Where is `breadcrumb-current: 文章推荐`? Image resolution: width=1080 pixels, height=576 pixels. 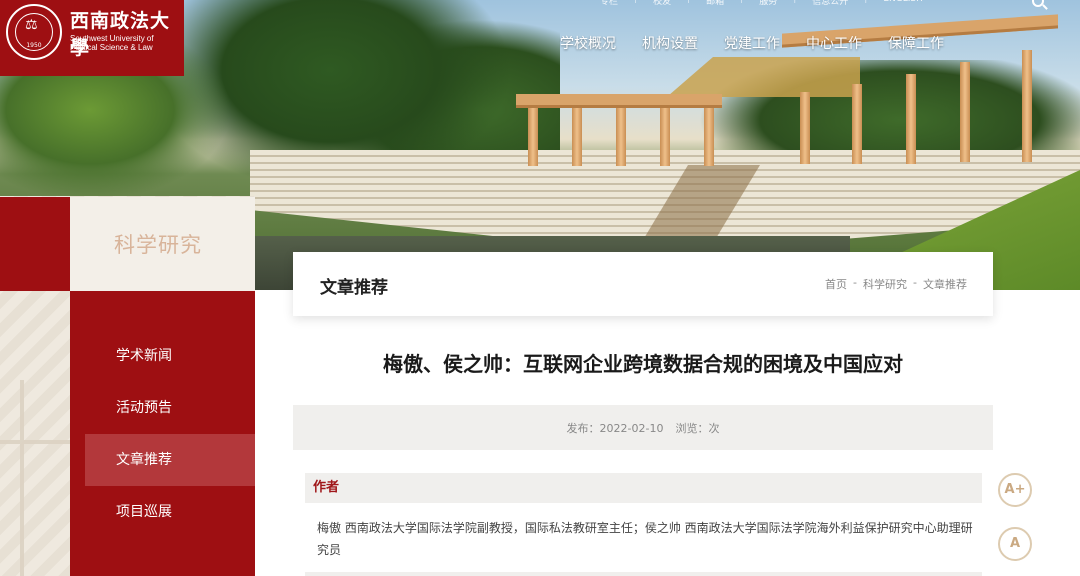
breadcrumb-current: 文章推荐 is located at coordinates (945, 284).